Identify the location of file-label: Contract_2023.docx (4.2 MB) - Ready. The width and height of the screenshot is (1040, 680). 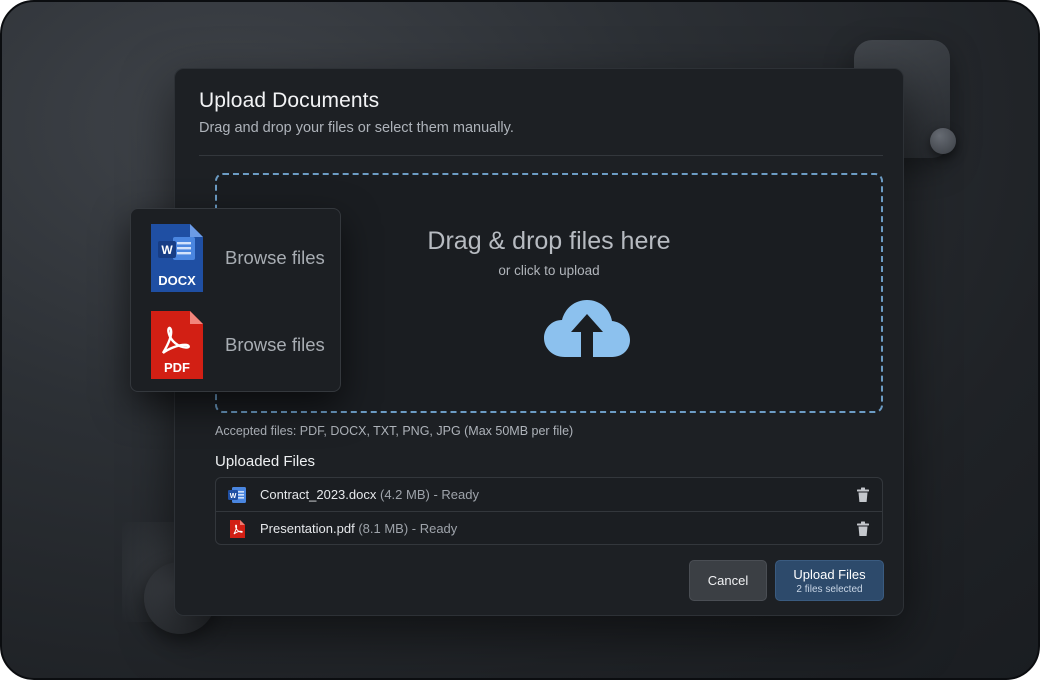
(369, 494).